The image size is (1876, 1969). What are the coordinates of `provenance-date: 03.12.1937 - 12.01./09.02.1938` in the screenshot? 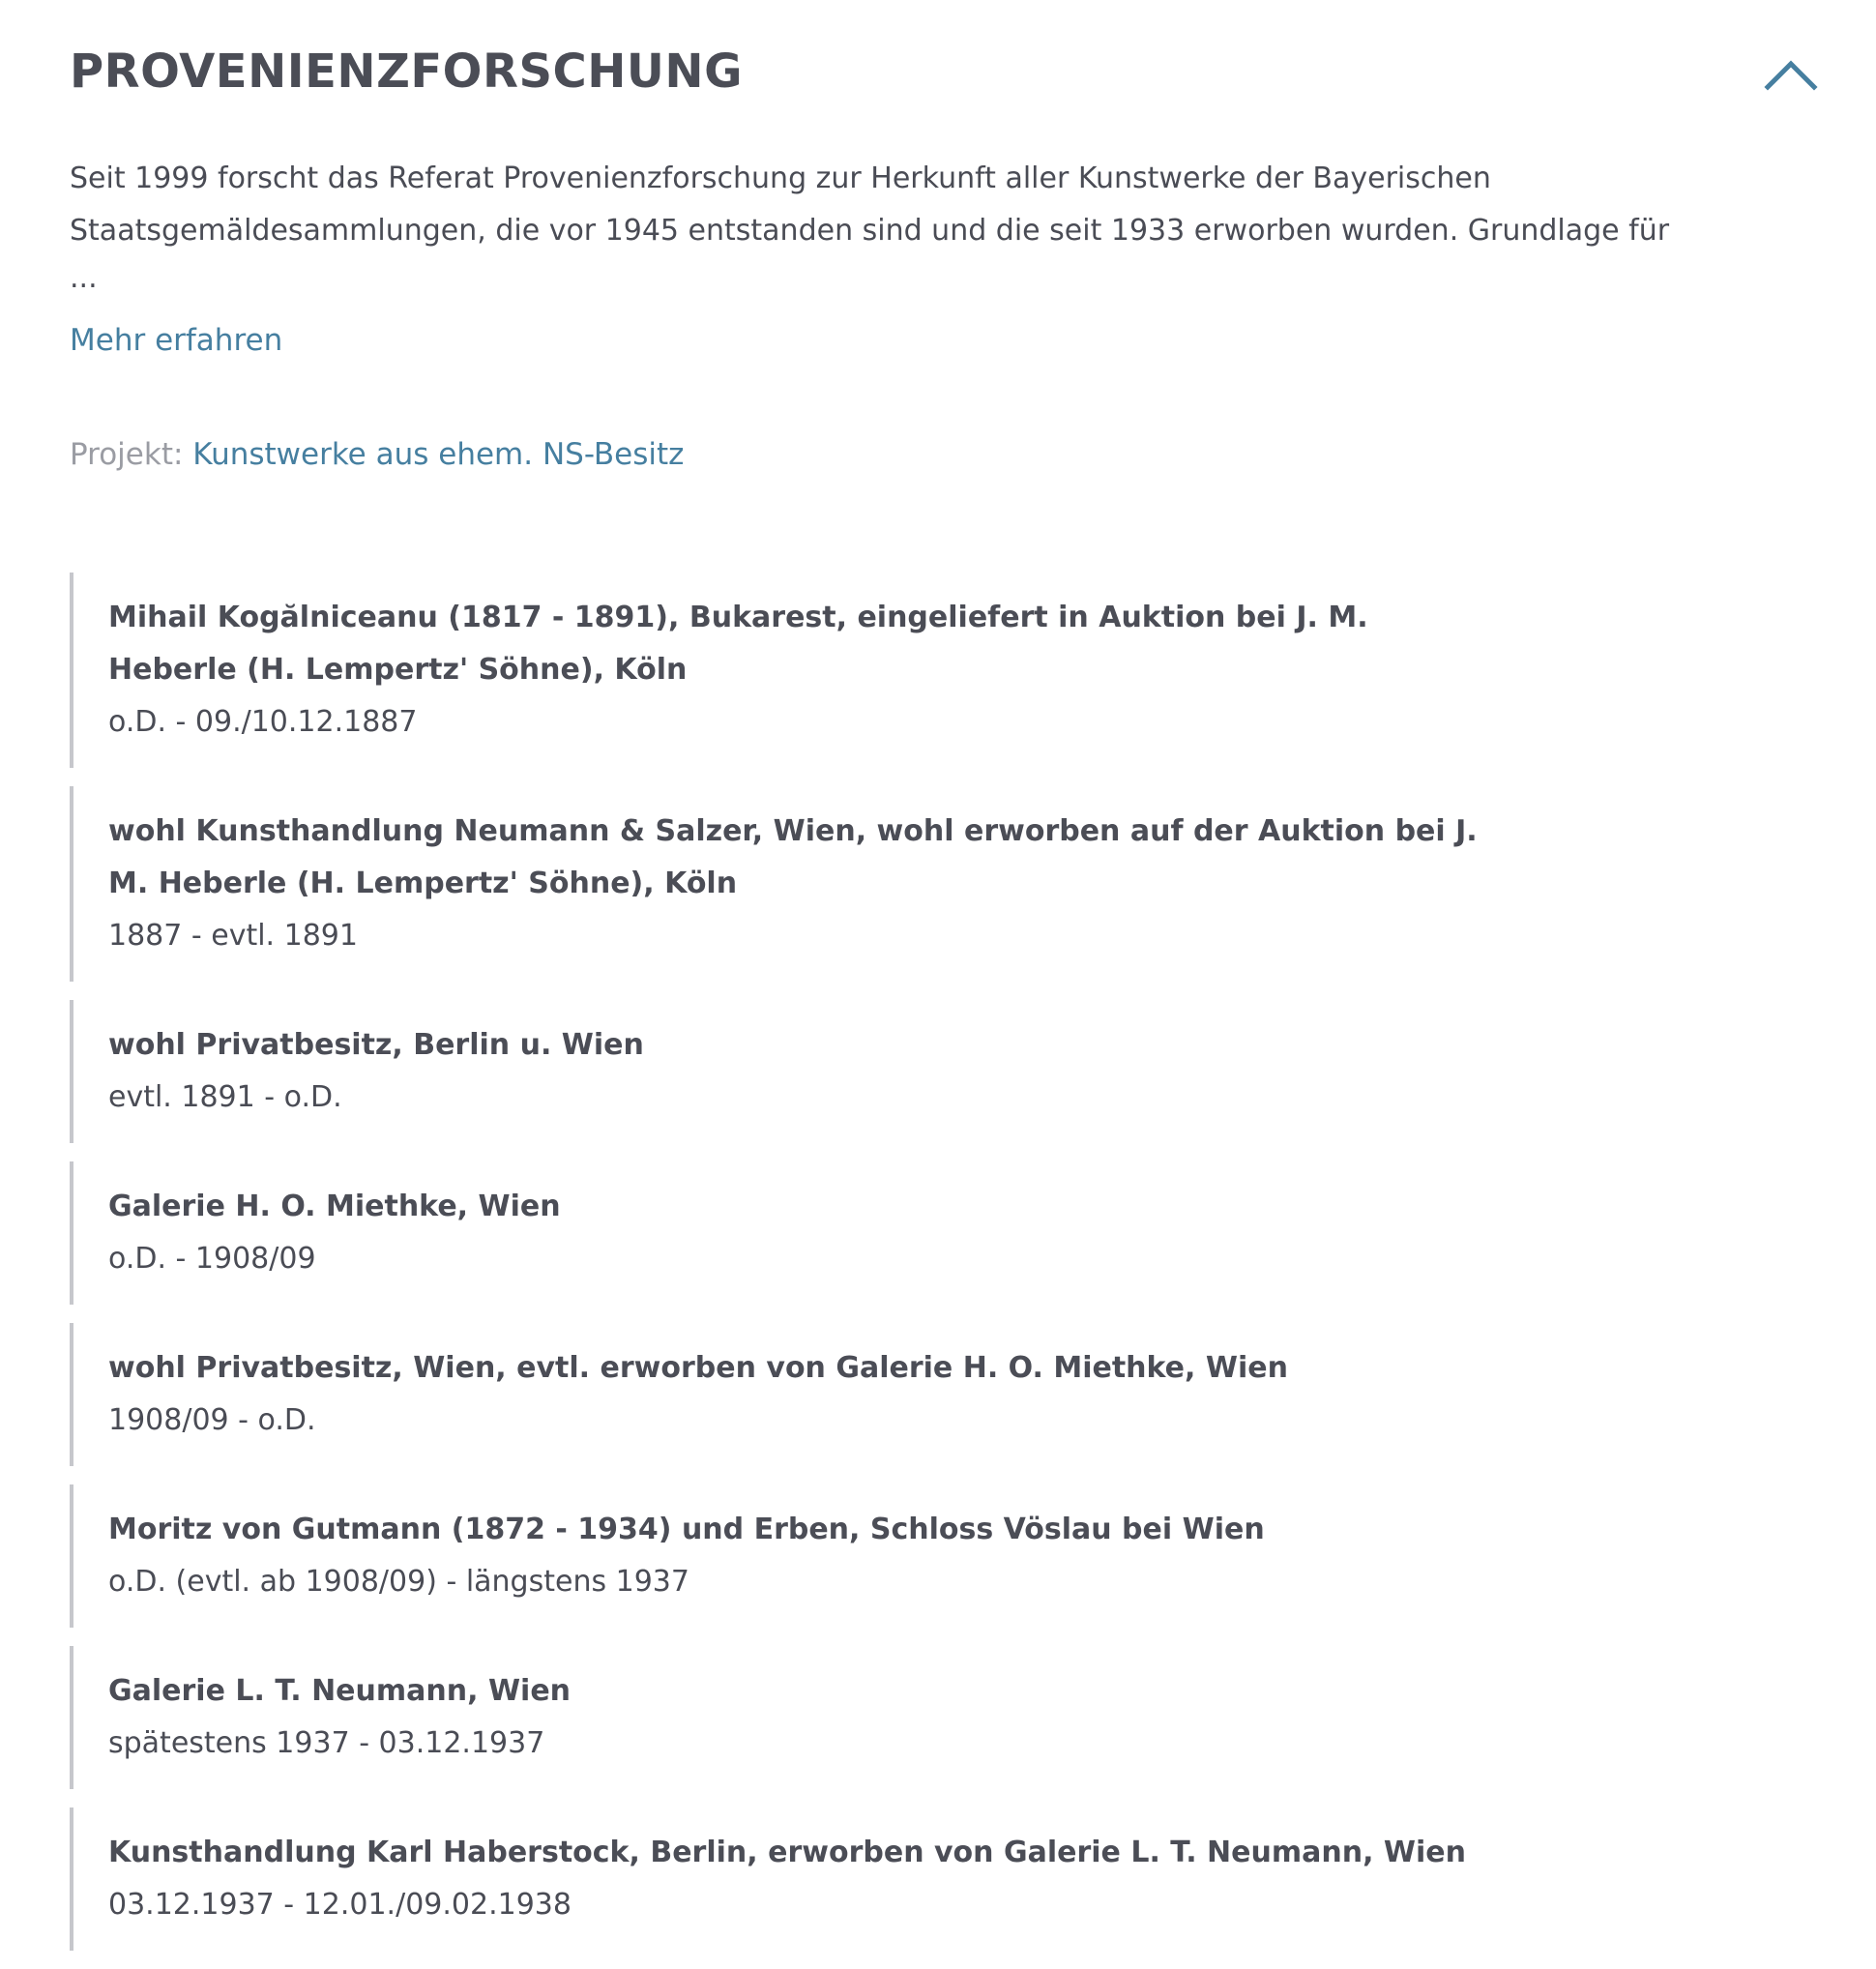 It's located at (340, 1905).